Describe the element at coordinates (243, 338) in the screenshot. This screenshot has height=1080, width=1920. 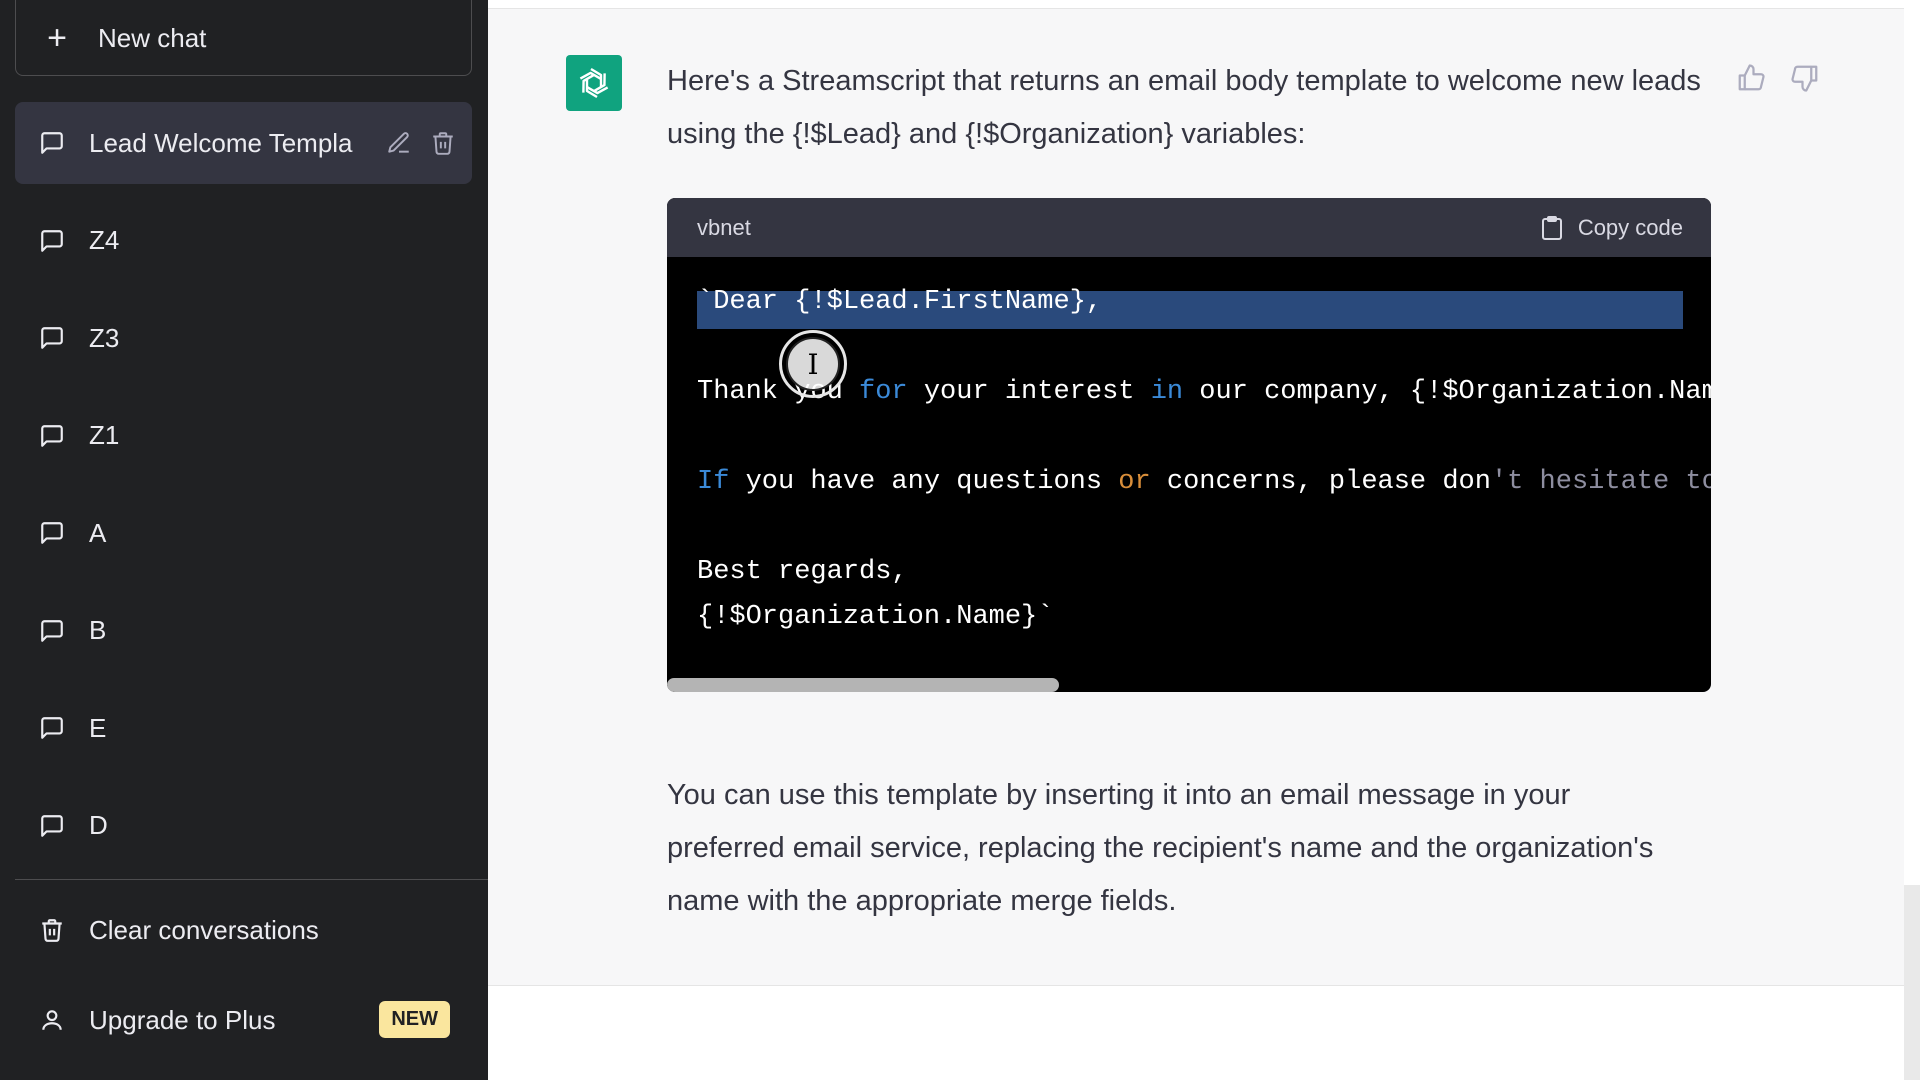
I see `conversation-item-z3: Z3` at that location.